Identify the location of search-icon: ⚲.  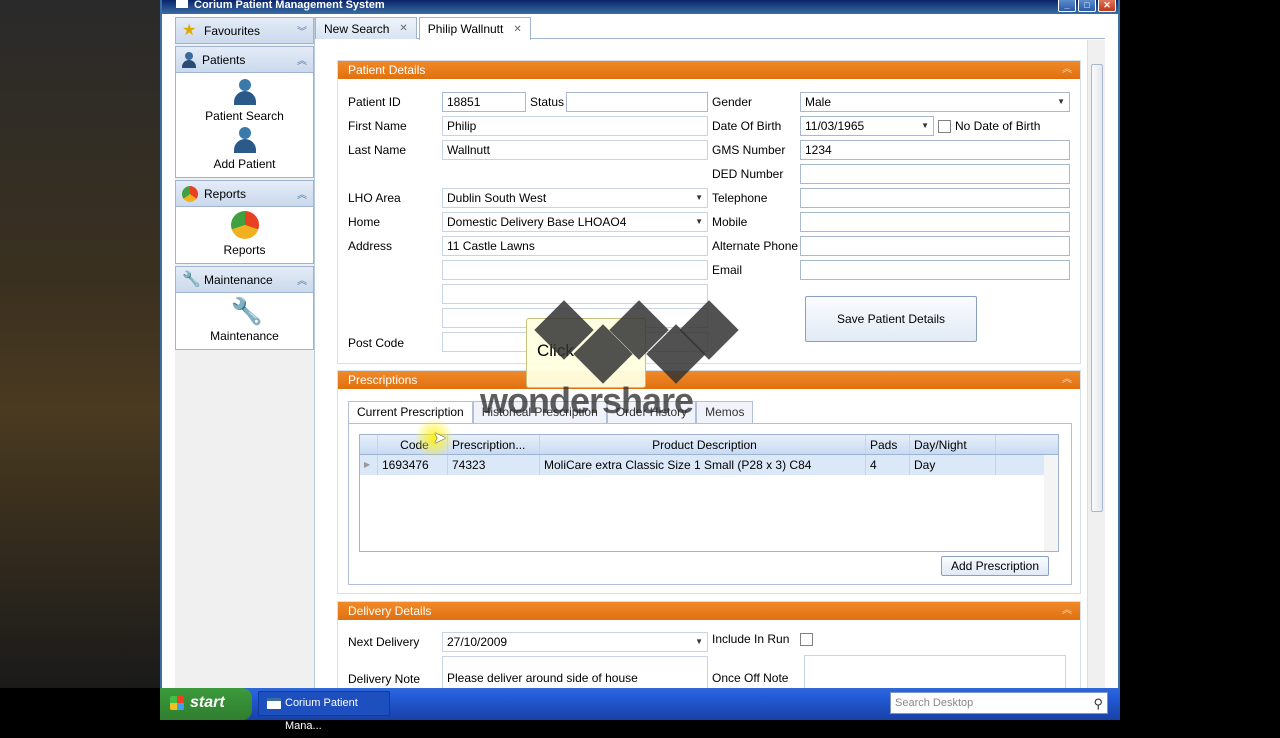
(1098, 704).